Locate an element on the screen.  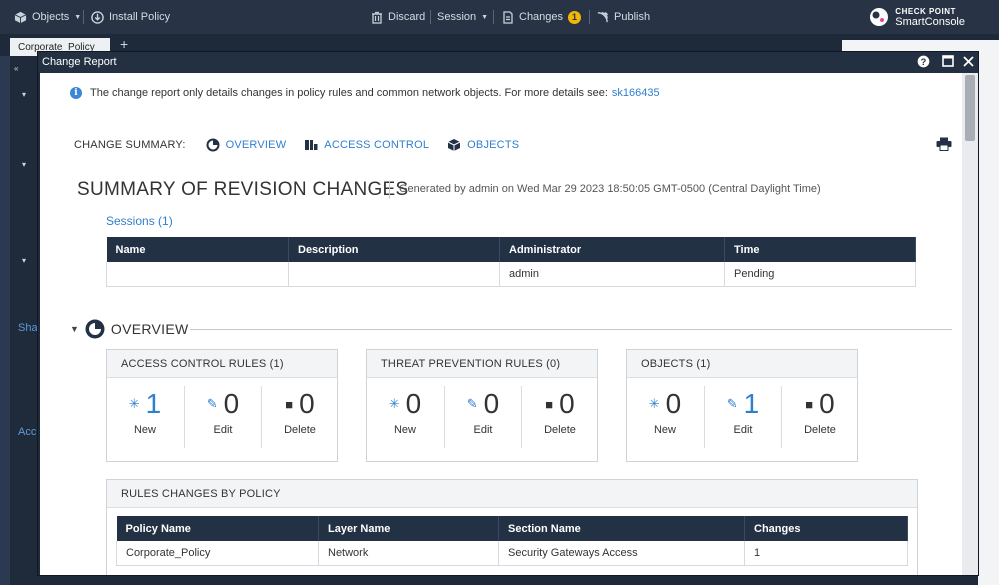
changes-button: Changes 1 is located at coordinates (542, 17).